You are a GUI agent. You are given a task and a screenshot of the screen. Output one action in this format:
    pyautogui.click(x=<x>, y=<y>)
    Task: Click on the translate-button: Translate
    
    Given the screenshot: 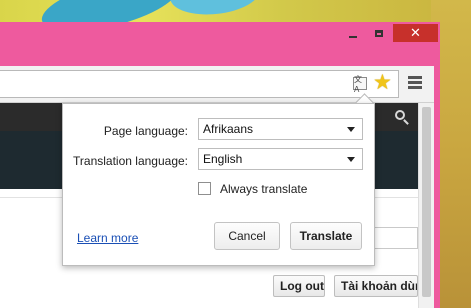 What is the action you would take?
    pyautogui.click(x=326, y=236)
    